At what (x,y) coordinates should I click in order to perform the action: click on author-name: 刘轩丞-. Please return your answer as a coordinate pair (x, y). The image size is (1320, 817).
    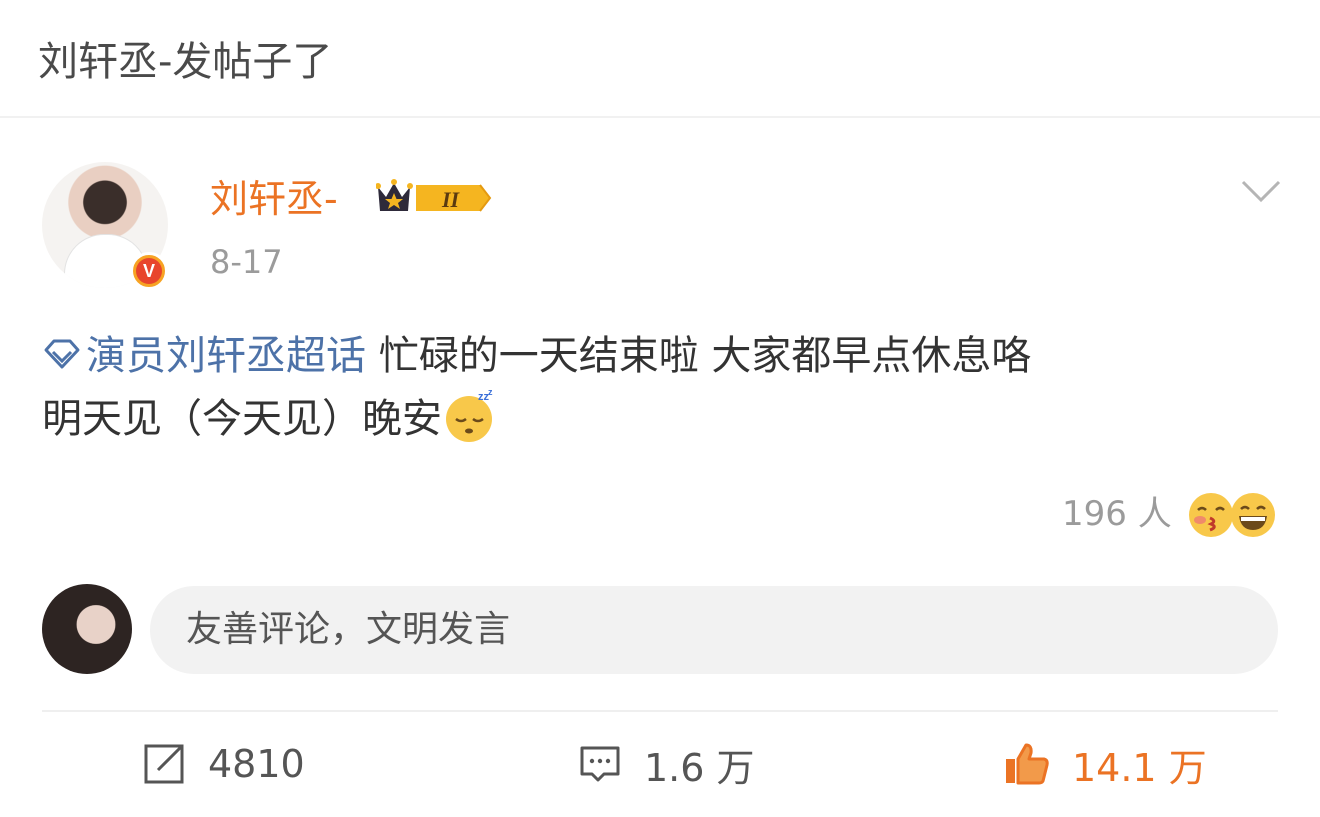
    Looking at the image, I should click on (274, 199).